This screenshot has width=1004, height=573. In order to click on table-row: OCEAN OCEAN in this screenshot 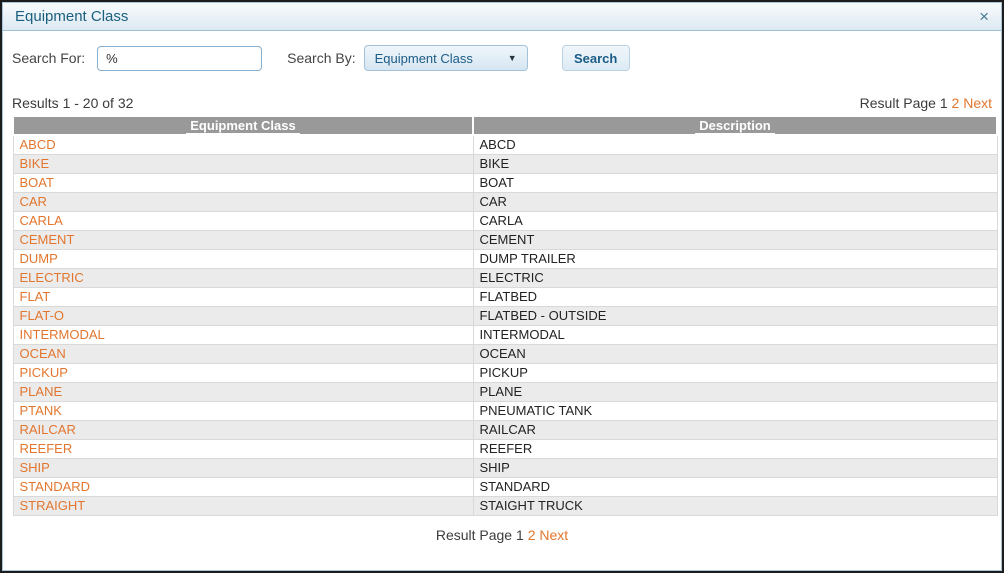, I will do `click(505, 353)`.